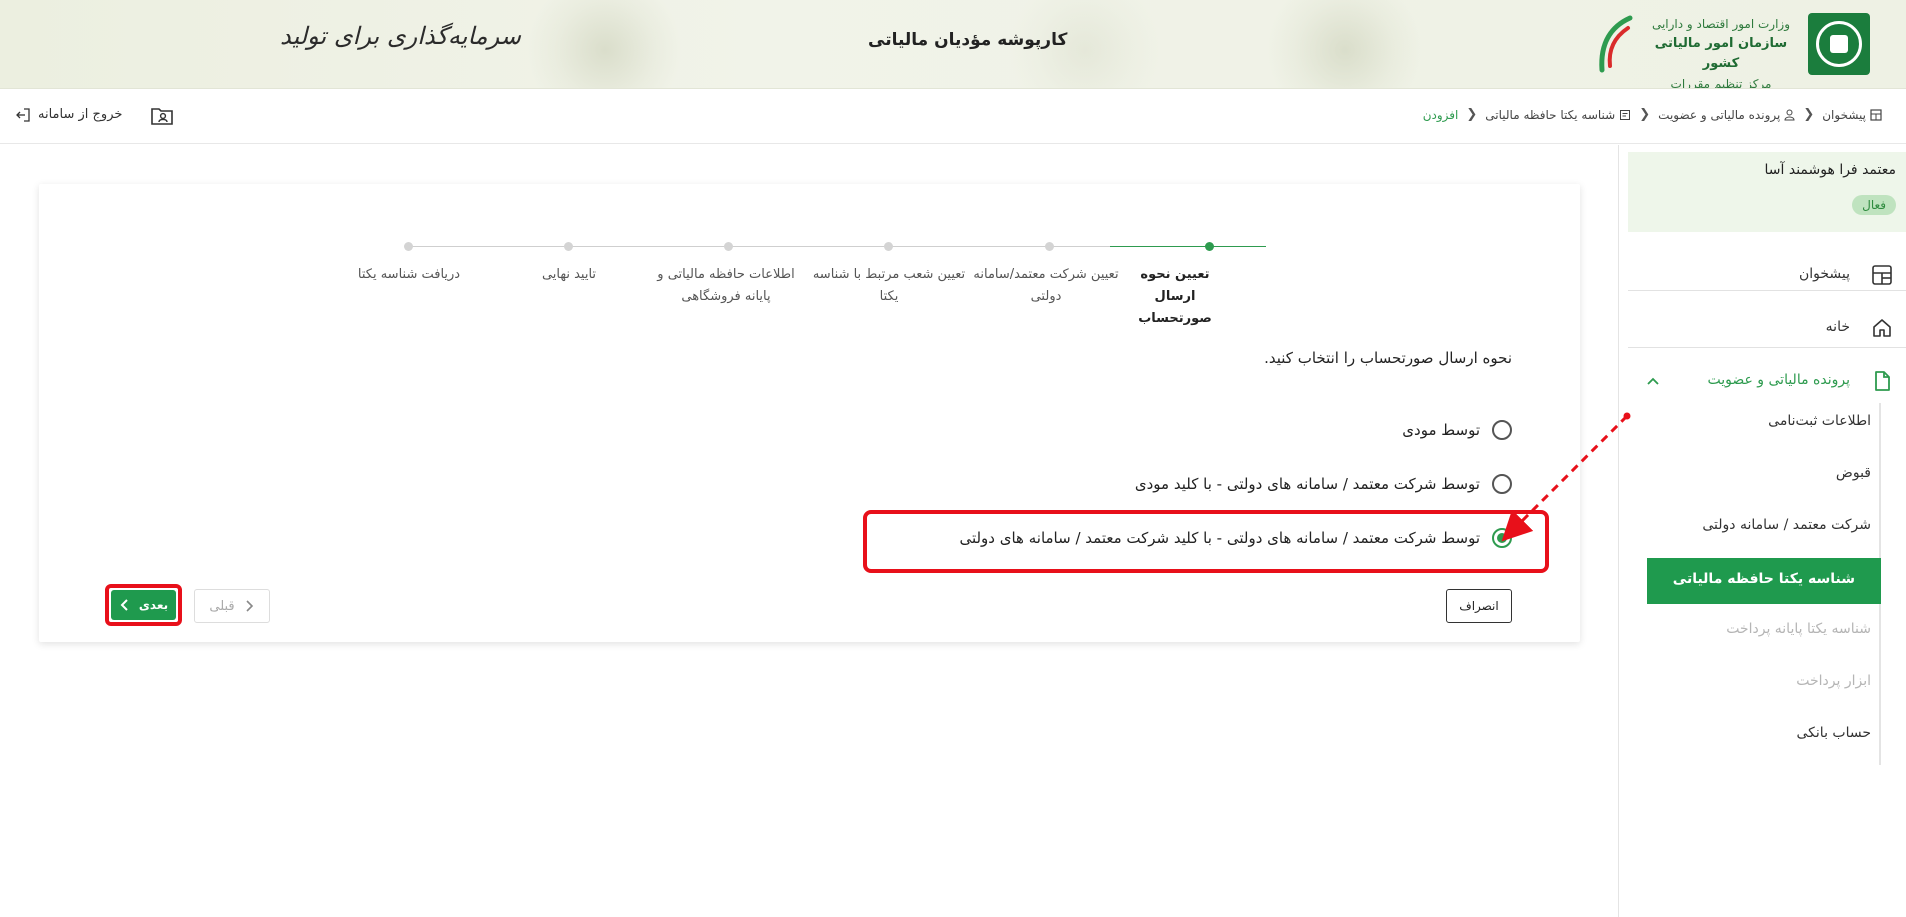 The width and height of the screenshot is (1906, 917). Describe the element at coordinates (1844, 114) in the screenshot. I see `breadcrumb-label: پیشخوان` at that location.